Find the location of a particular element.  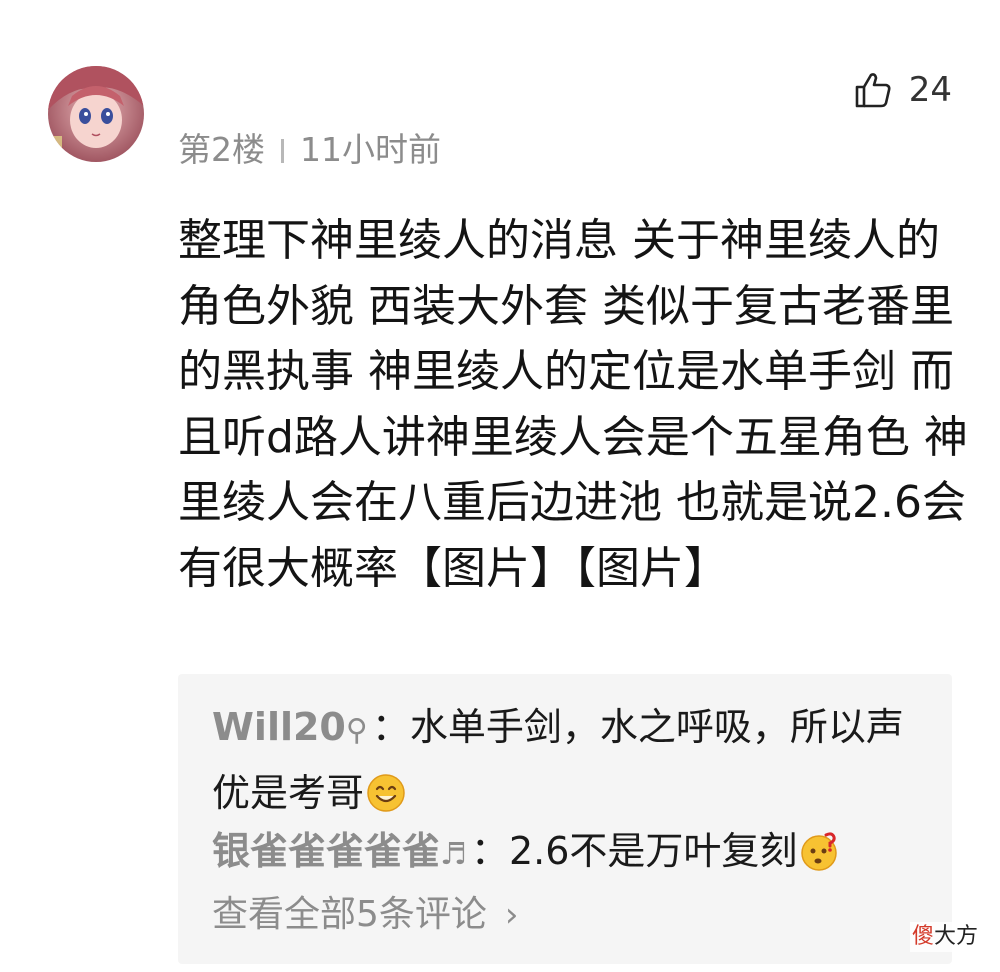

confused-emoji-icon is located at coordinates (819, 851).